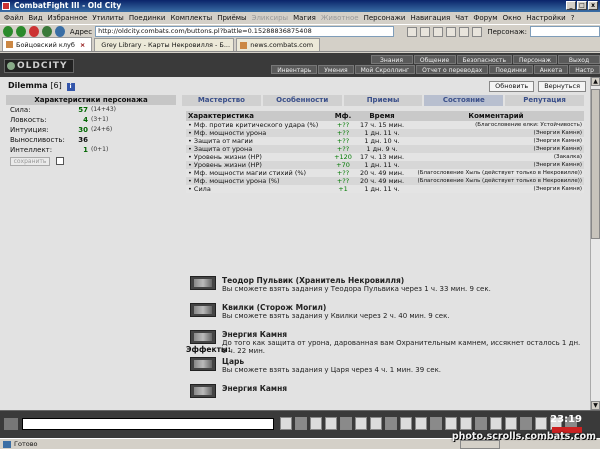  I want to click on menu-item: Комплекты, so click(191, 18).